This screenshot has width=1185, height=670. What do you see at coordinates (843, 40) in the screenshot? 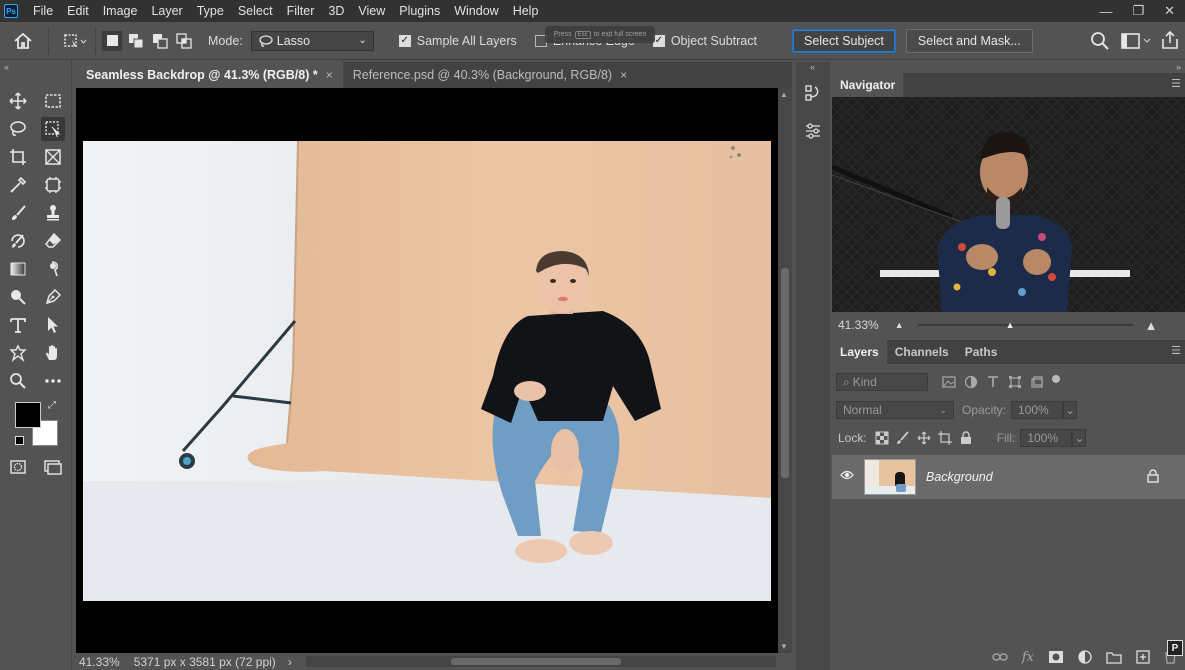
I see `select-subject-button: Select Subject` at bounding box center [843, 40].